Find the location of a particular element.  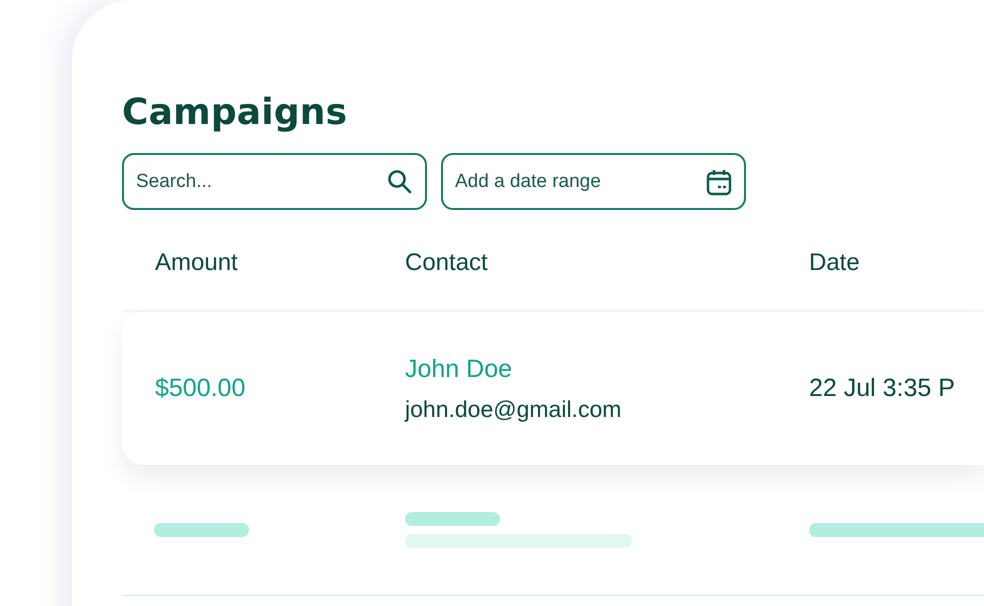

contact-email: john.doe@gmail.com is located at coordinates (513, 409).